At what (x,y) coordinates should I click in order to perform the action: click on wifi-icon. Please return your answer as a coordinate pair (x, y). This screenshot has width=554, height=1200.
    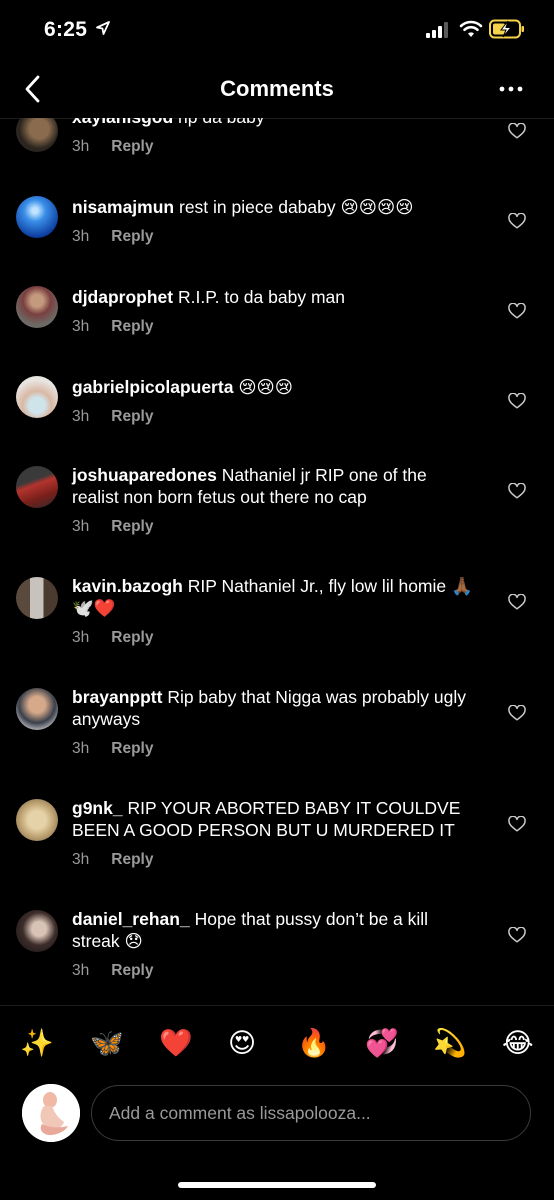
    Looking at the image, I should click on (471, 28).